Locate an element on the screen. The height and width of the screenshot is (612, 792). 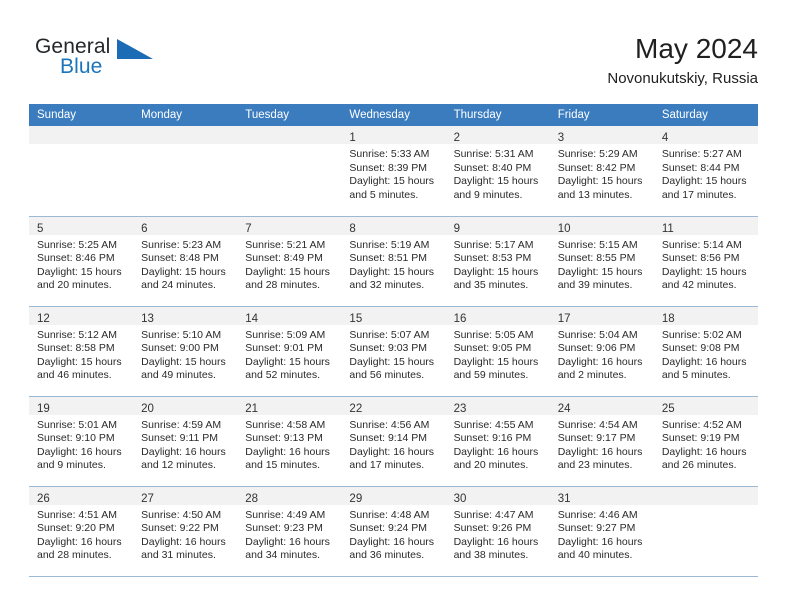
sunset-text: Sunset: 9:00 PM is located at coordinates (180, 348).